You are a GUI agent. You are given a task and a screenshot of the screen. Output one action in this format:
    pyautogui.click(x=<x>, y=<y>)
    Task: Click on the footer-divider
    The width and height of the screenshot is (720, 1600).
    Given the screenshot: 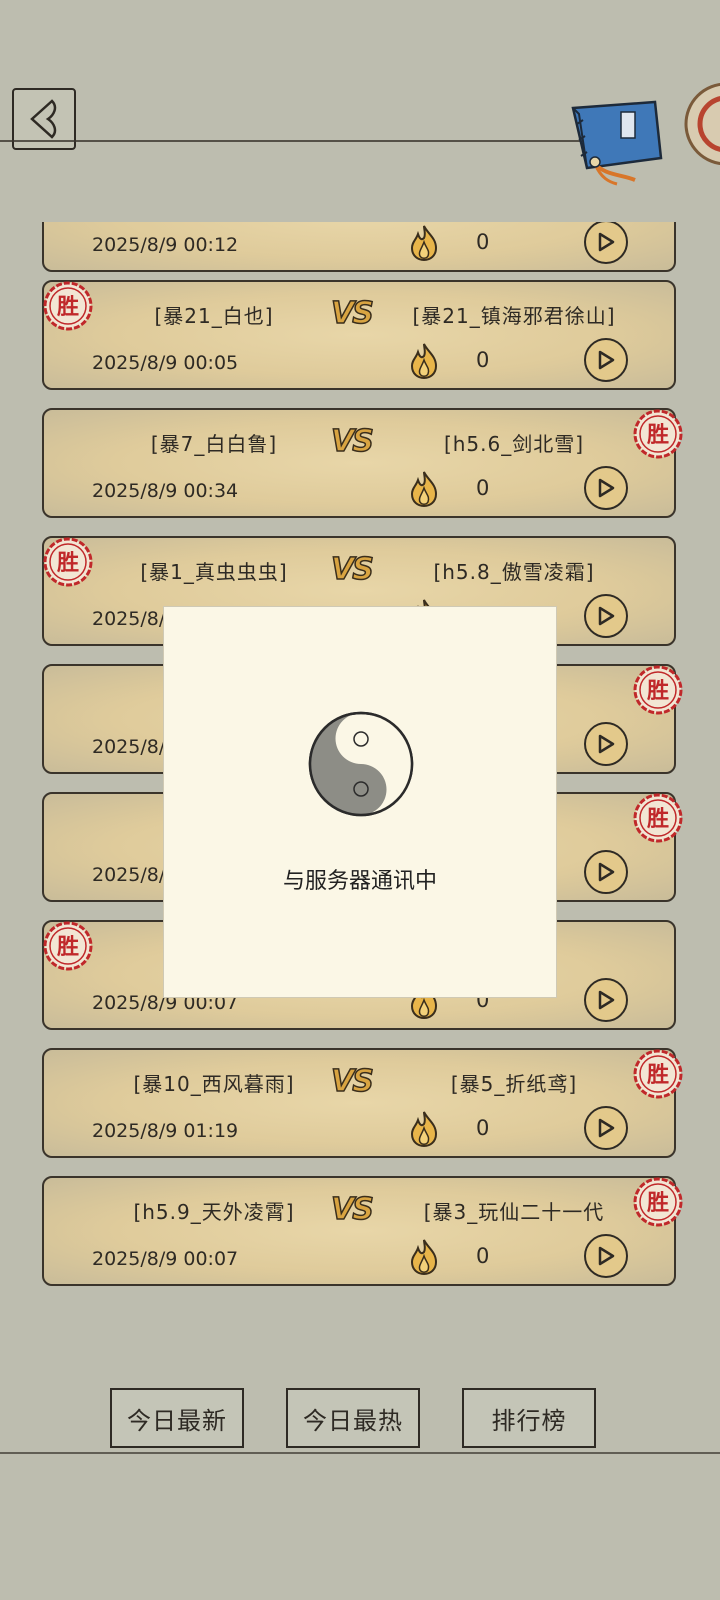 What is the action you would take?
    pyautogui.click(x=360, y=1453)
    